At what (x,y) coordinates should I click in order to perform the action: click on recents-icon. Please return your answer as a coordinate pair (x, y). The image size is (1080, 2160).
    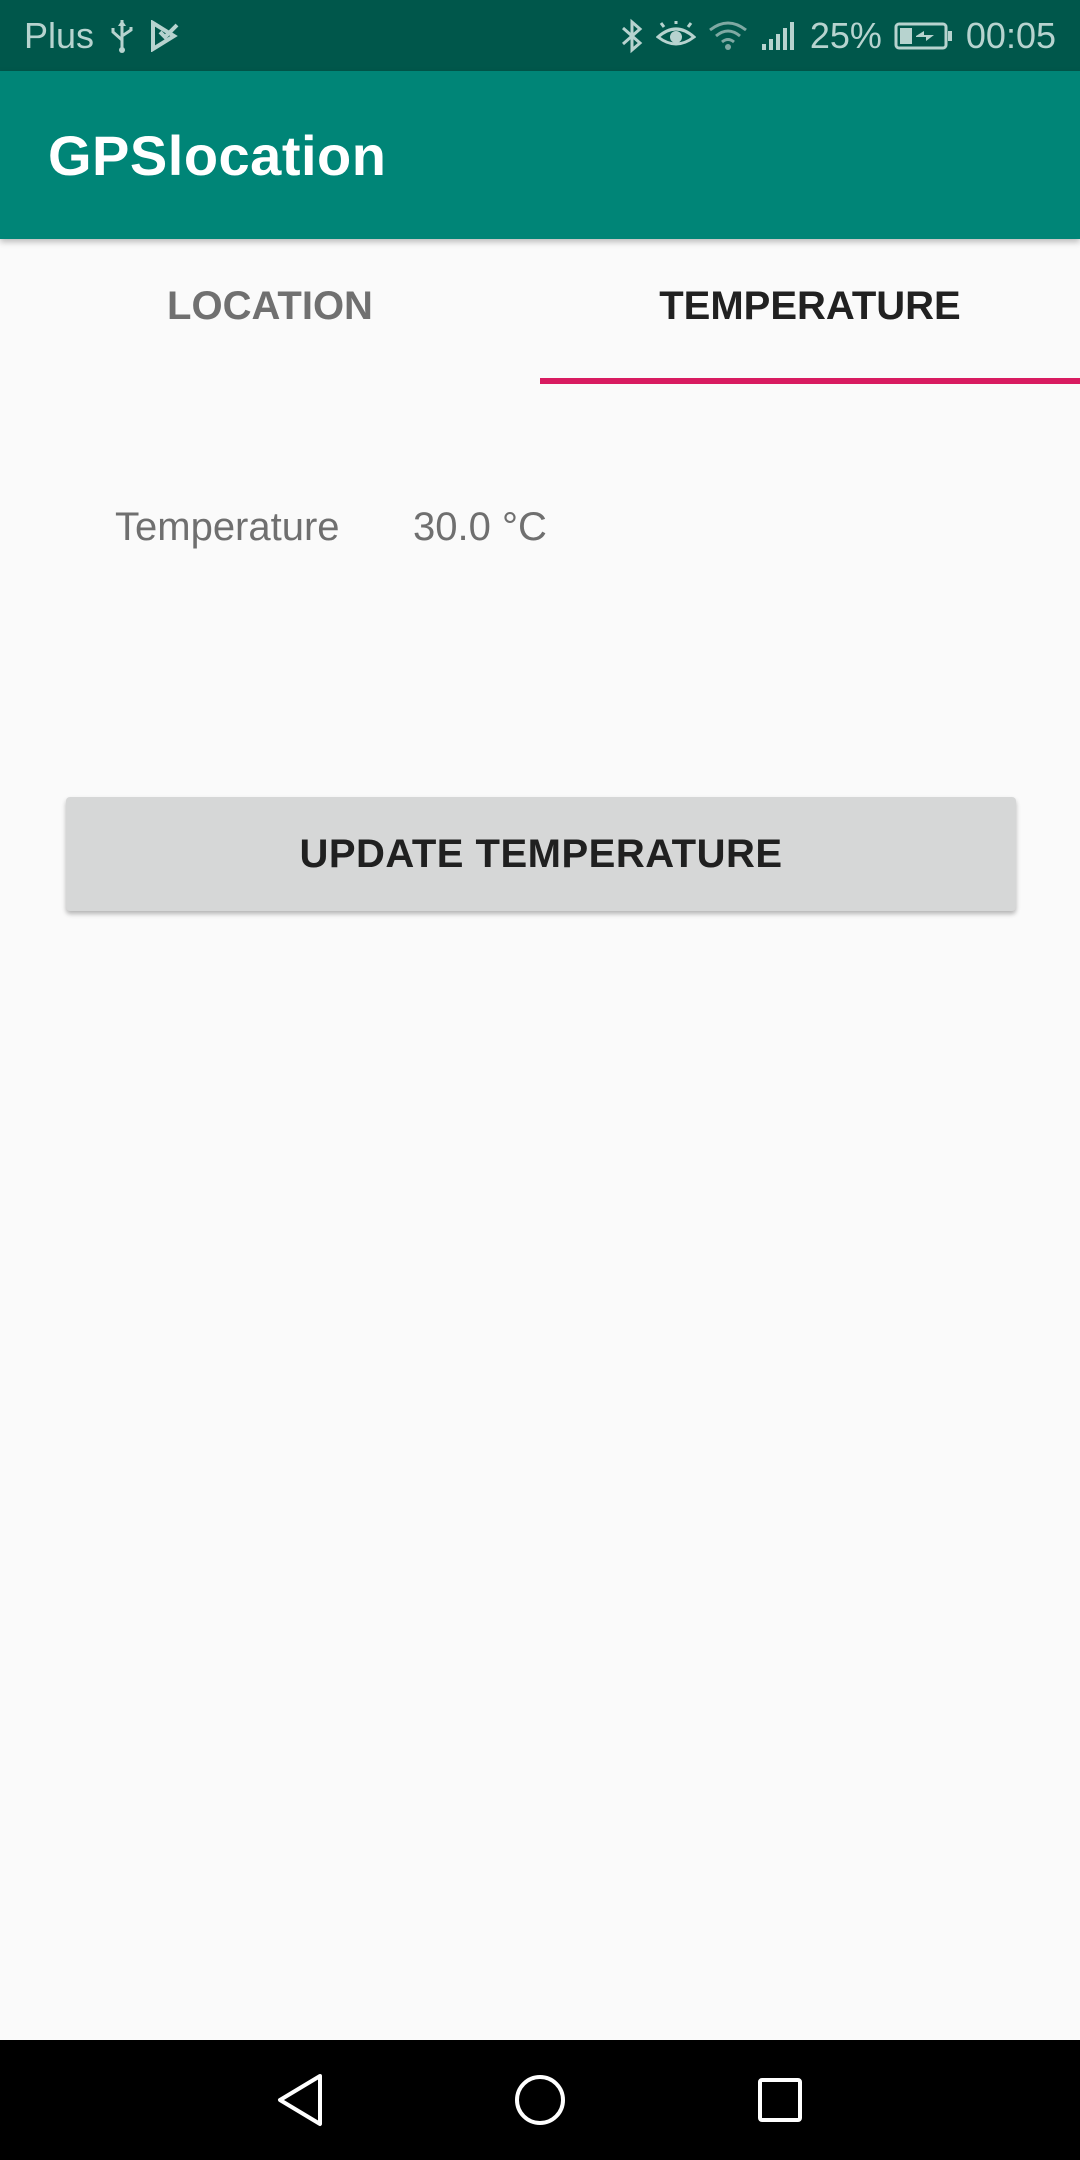
    Looking at the image, I should click on (780, 2100).